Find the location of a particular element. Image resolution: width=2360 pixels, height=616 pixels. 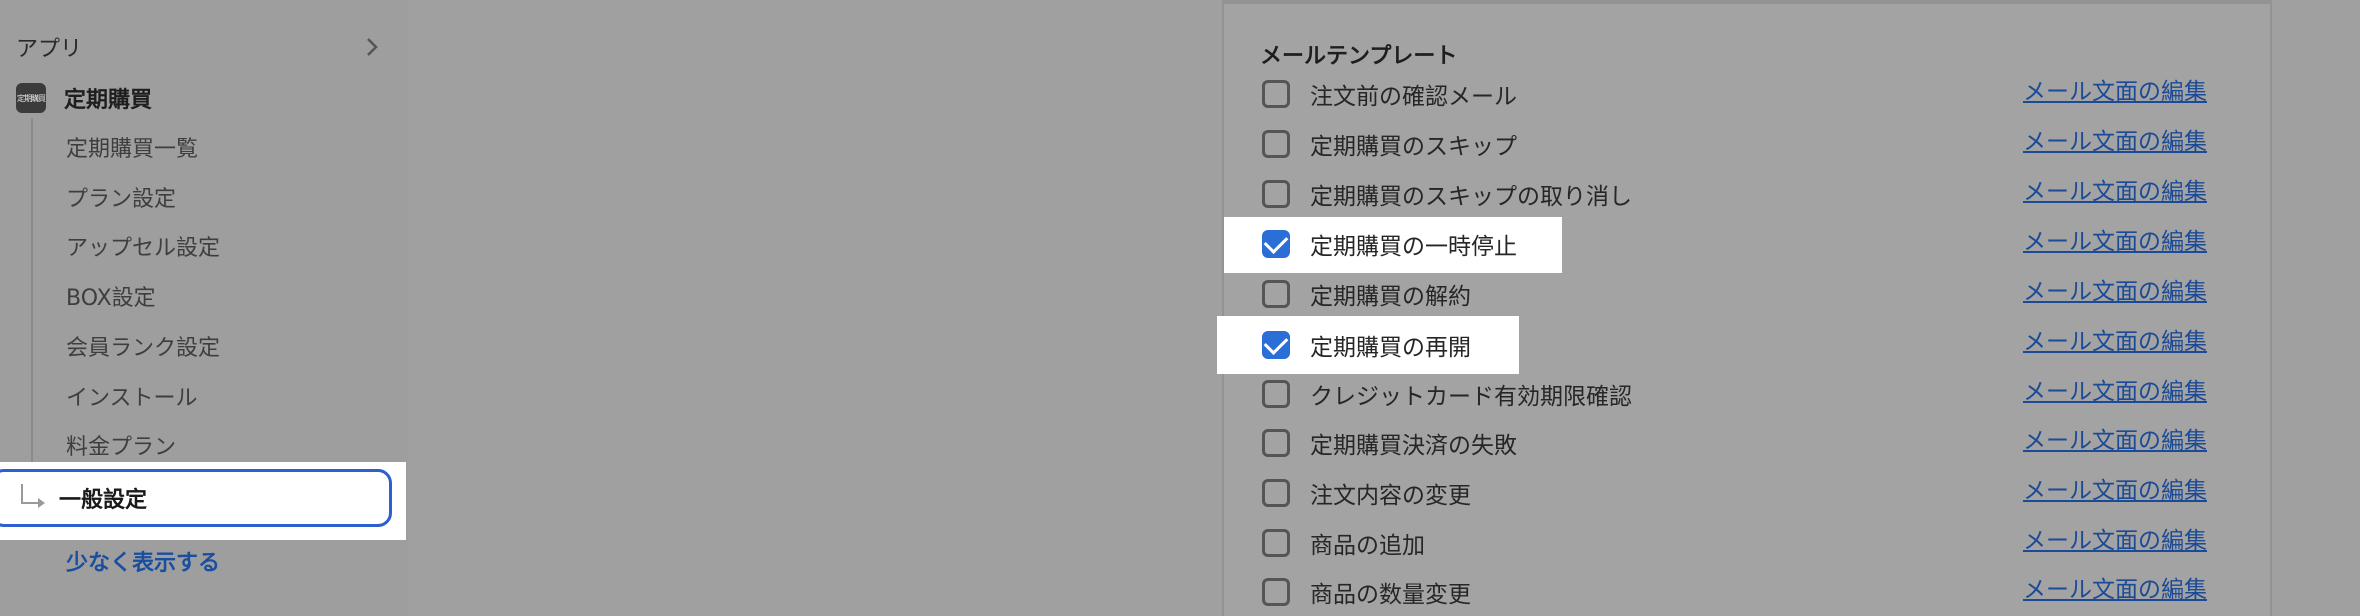

template-row: 注文内容の変更 is located at coordinates (1366, 493).